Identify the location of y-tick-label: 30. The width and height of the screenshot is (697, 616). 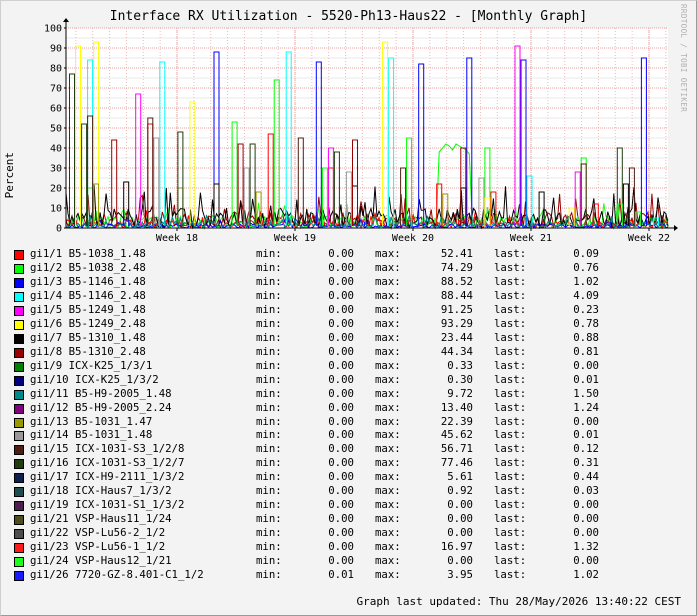
(56, 169).